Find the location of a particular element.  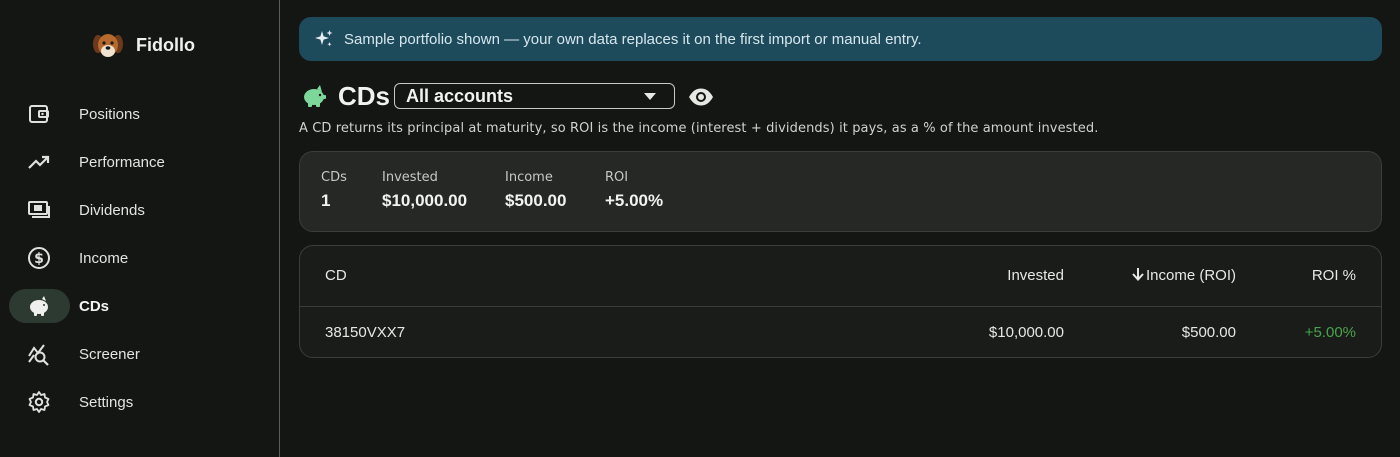

stat-label: Income is located at coordinates (529, 177).